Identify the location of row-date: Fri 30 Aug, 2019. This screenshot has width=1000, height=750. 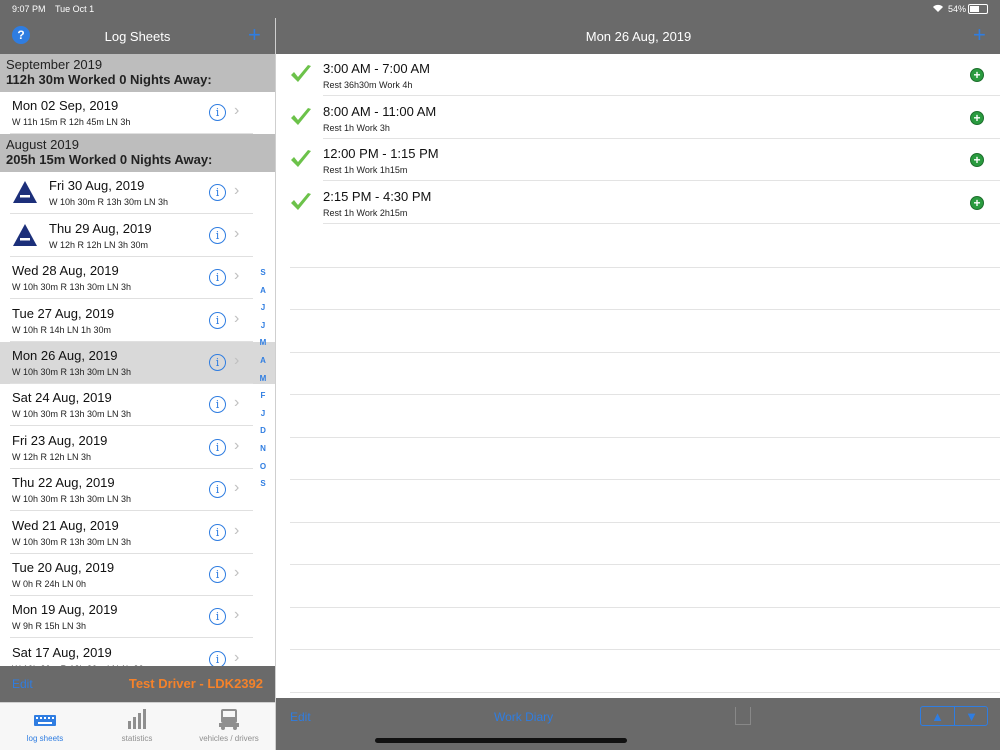
(97, 186).